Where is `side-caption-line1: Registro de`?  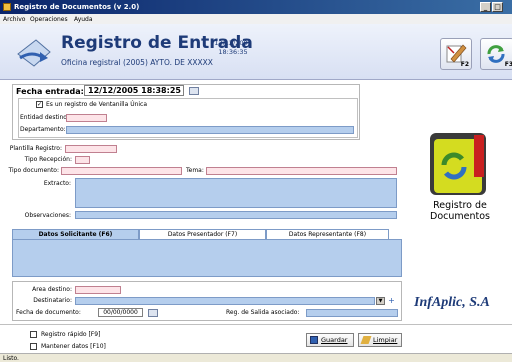 side-caption-line1: Registro de is located at coordinates (460, 205).